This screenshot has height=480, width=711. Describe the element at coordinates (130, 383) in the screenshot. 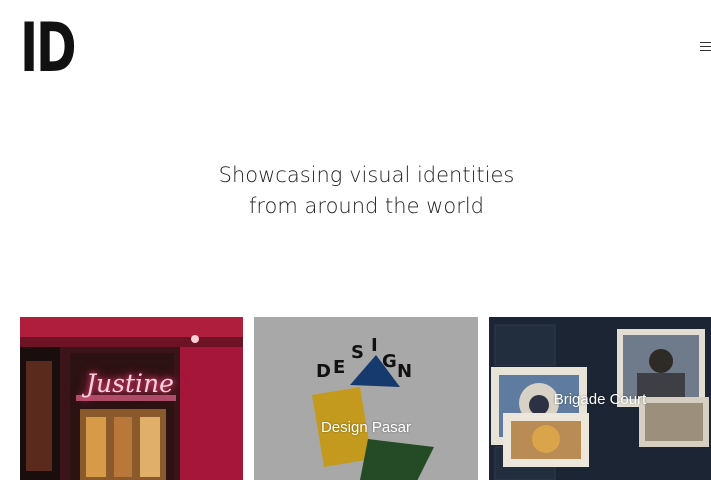

I see `neon-sign-text: Justine` at that location.